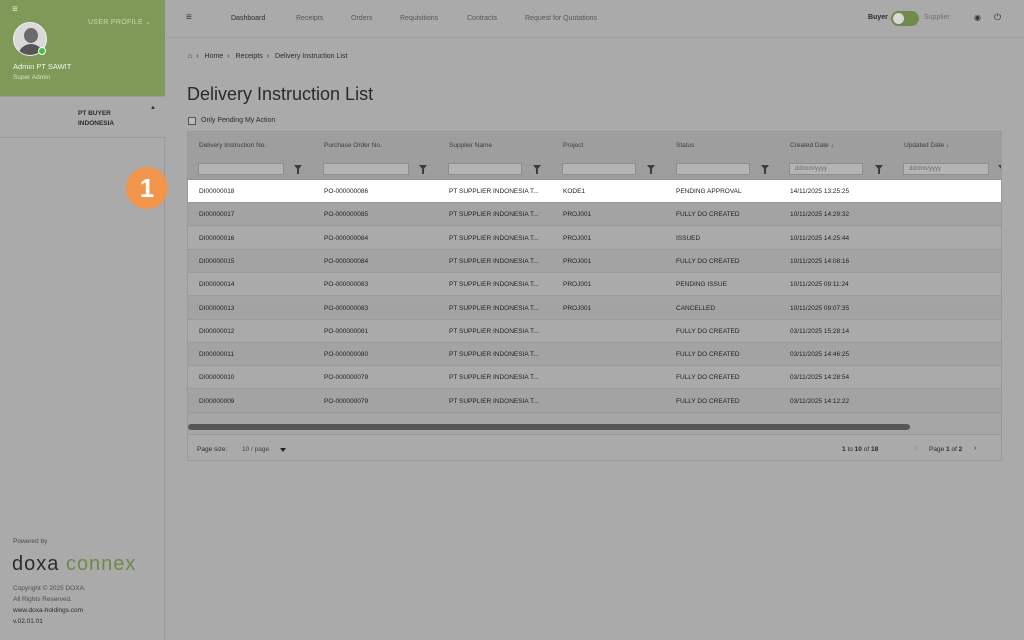 The width and height of the screenshot is (1024, 640). What do you see at coordinates (482, 18) in the screenshot?
I see `nav-contracts: Contracts` at bounding box center [482, 18].